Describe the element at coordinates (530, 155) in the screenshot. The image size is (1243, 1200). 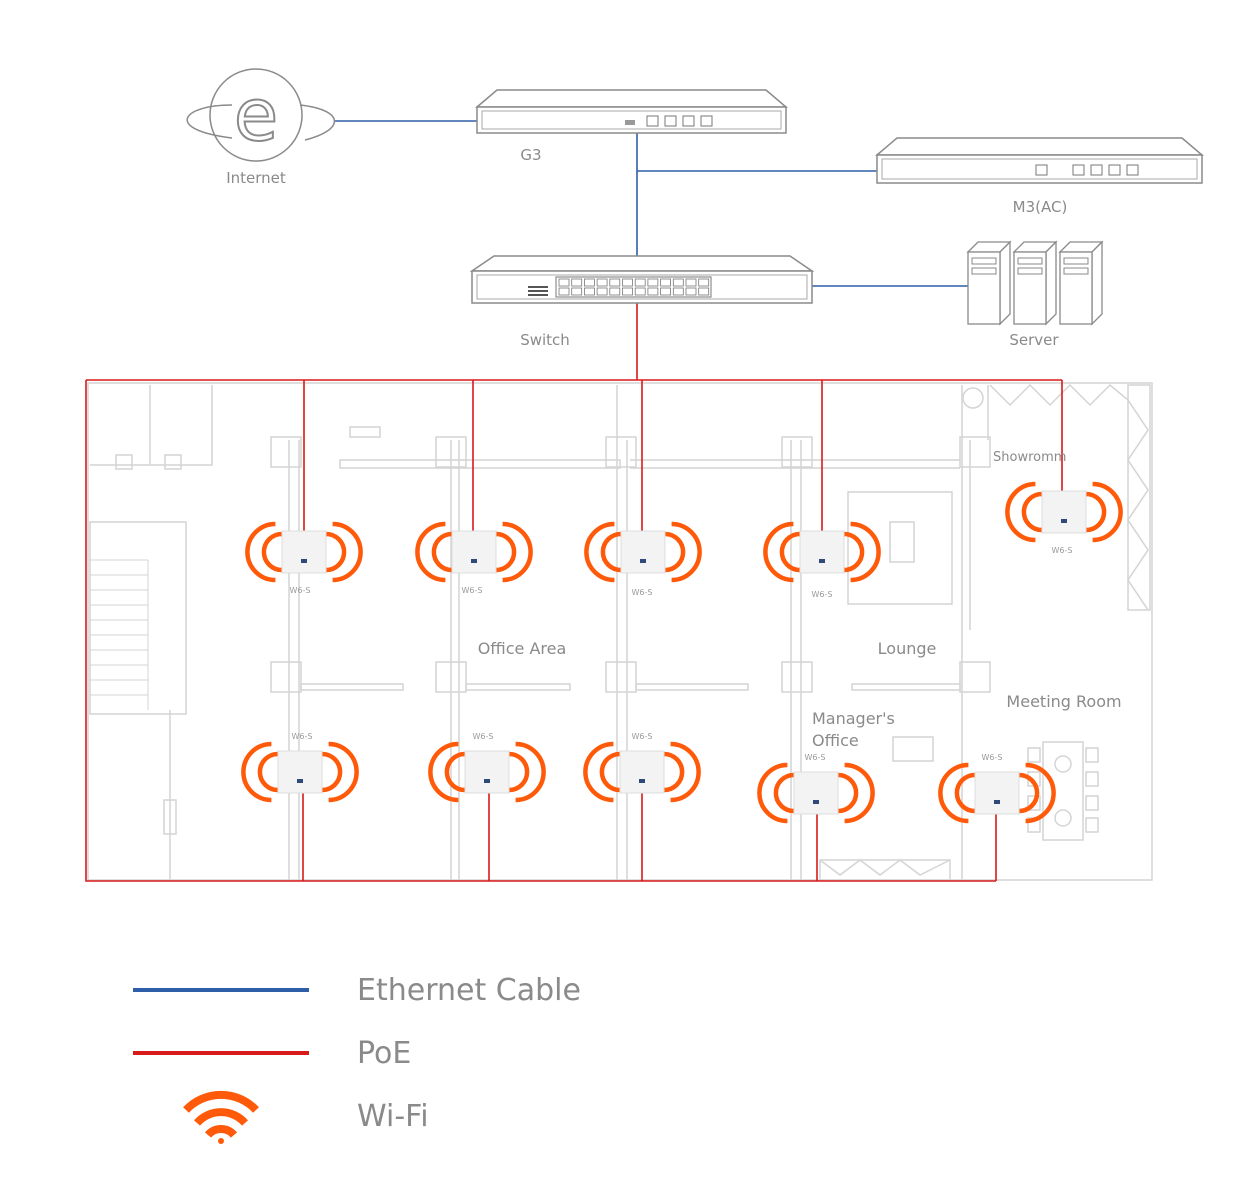
I see `g3-label: G3` at that location.